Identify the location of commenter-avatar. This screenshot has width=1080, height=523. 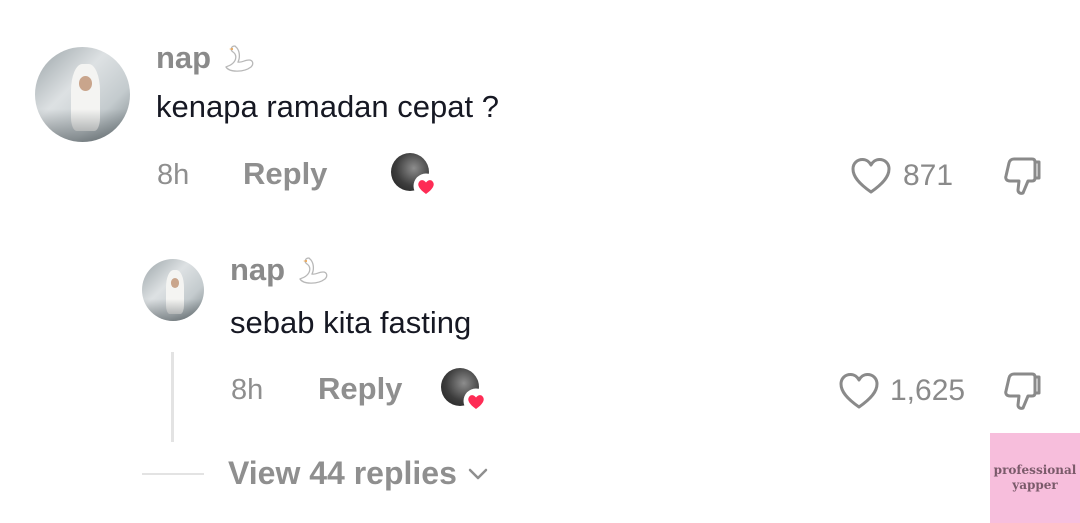
(82, 94).